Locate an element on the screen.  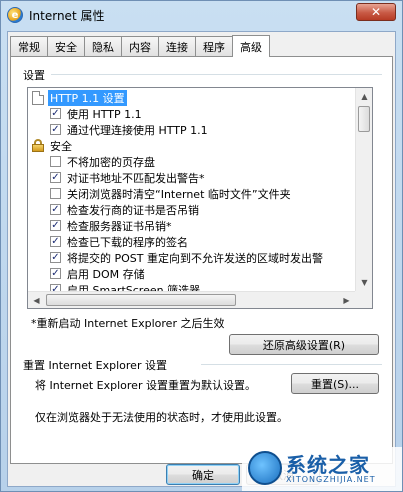
tab-content: 内容 is located at coordinates (140, 46).